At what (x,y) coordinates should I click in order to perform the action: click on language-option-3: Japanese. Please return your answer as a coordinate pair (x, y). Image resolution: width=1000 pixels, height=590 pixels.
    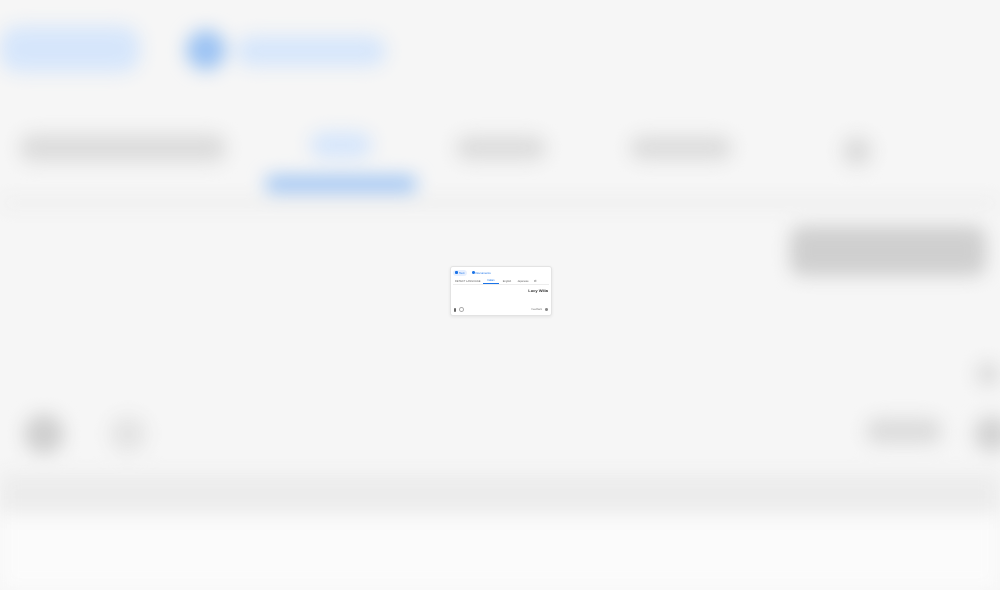
    Looking at the image, I should click on (523, 281).